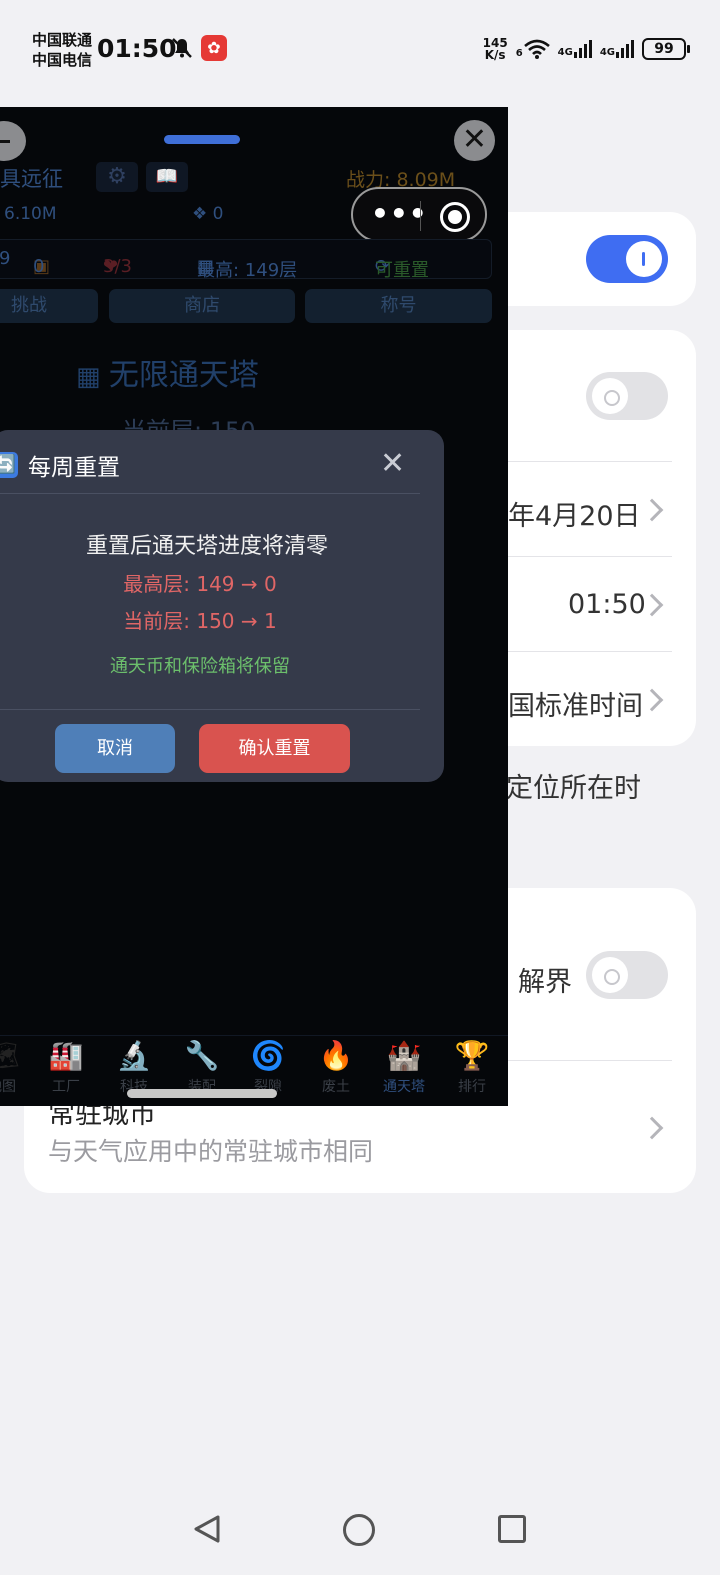  I want to click on castle-icon: 🏰, so click(404, 1055).